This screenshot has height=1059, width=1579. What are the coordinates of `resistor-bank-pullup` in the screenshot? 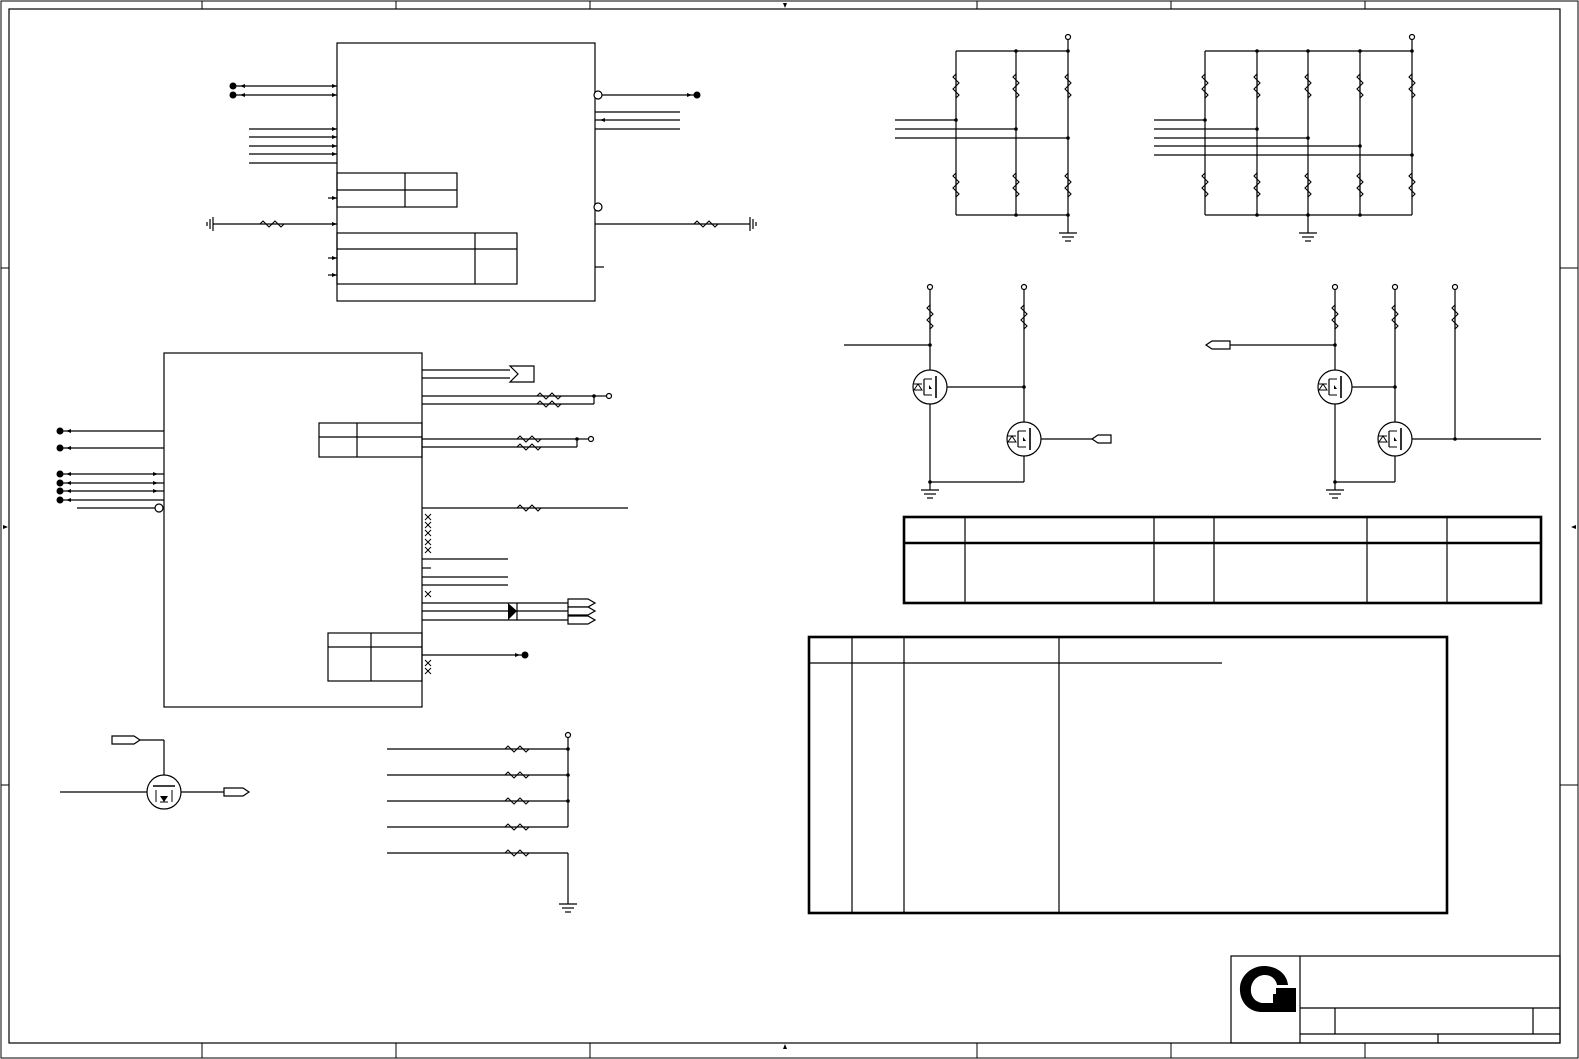 It's located at (482, 822).